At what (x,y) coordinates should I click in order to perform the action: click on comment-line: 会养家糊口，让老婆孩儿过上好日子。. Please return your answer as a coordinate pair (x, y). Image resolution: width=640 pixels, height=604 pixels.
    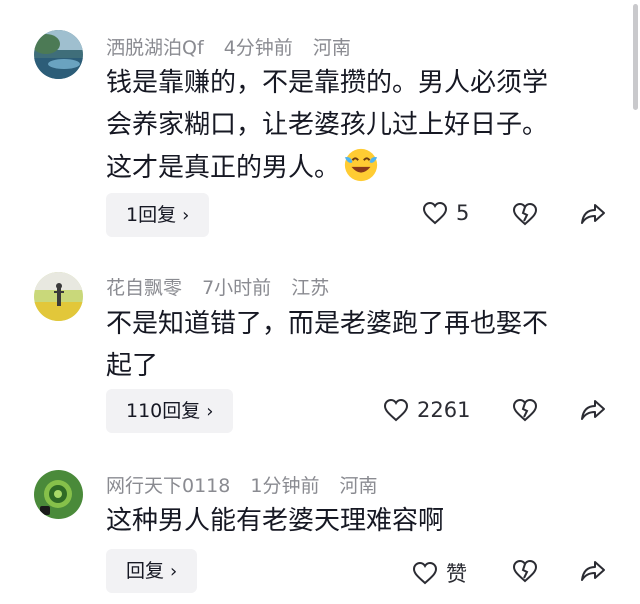
    Looking at the image, I should click on (327, 125).